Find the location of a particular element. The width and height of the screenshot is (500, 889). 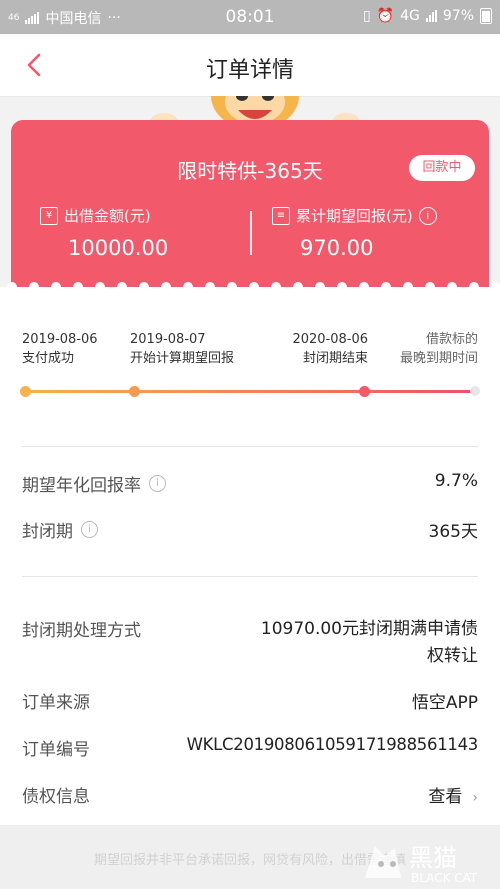

timeline-step-1: 2019-08-06 支付成功 is located at coordinates (60, 349).